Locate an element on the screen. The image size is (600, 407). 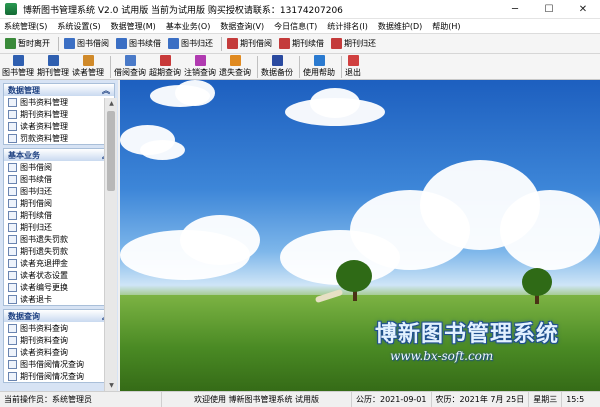
sidebar-item: 图书遗失罚款 is located at coordinates (59, 239).